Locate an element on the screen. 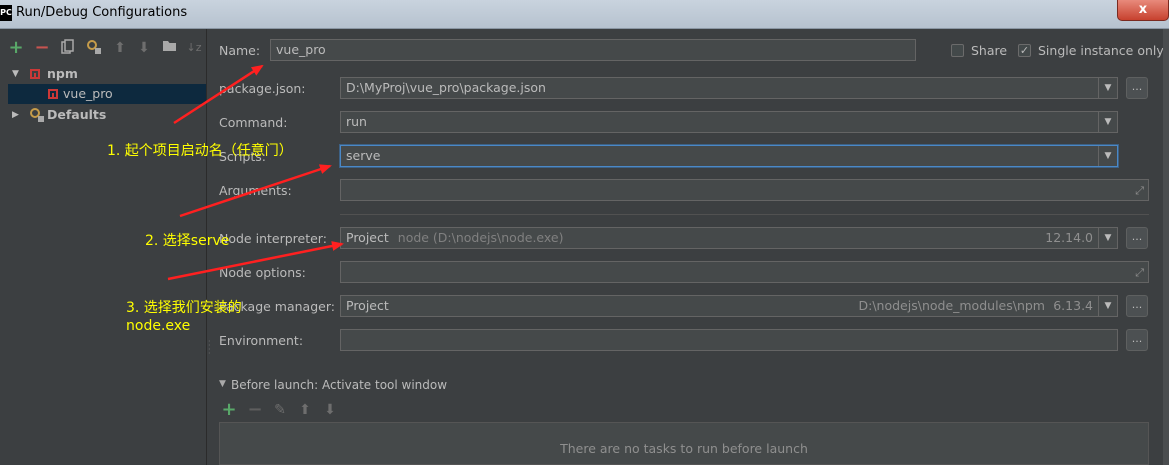  defaults-gear-icon is located at coordinates (37, 117).